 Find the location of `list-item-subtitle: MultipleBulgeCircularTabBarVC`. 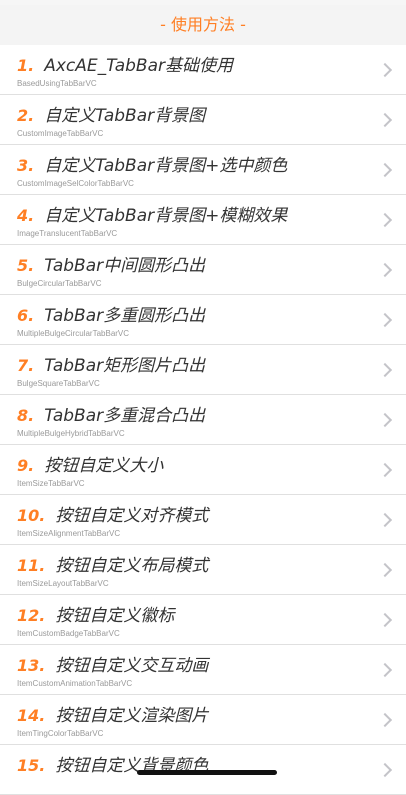

list-item-subtitle: MultipleBulgeCircularTabBarVC is located at coordinates (73, 333).